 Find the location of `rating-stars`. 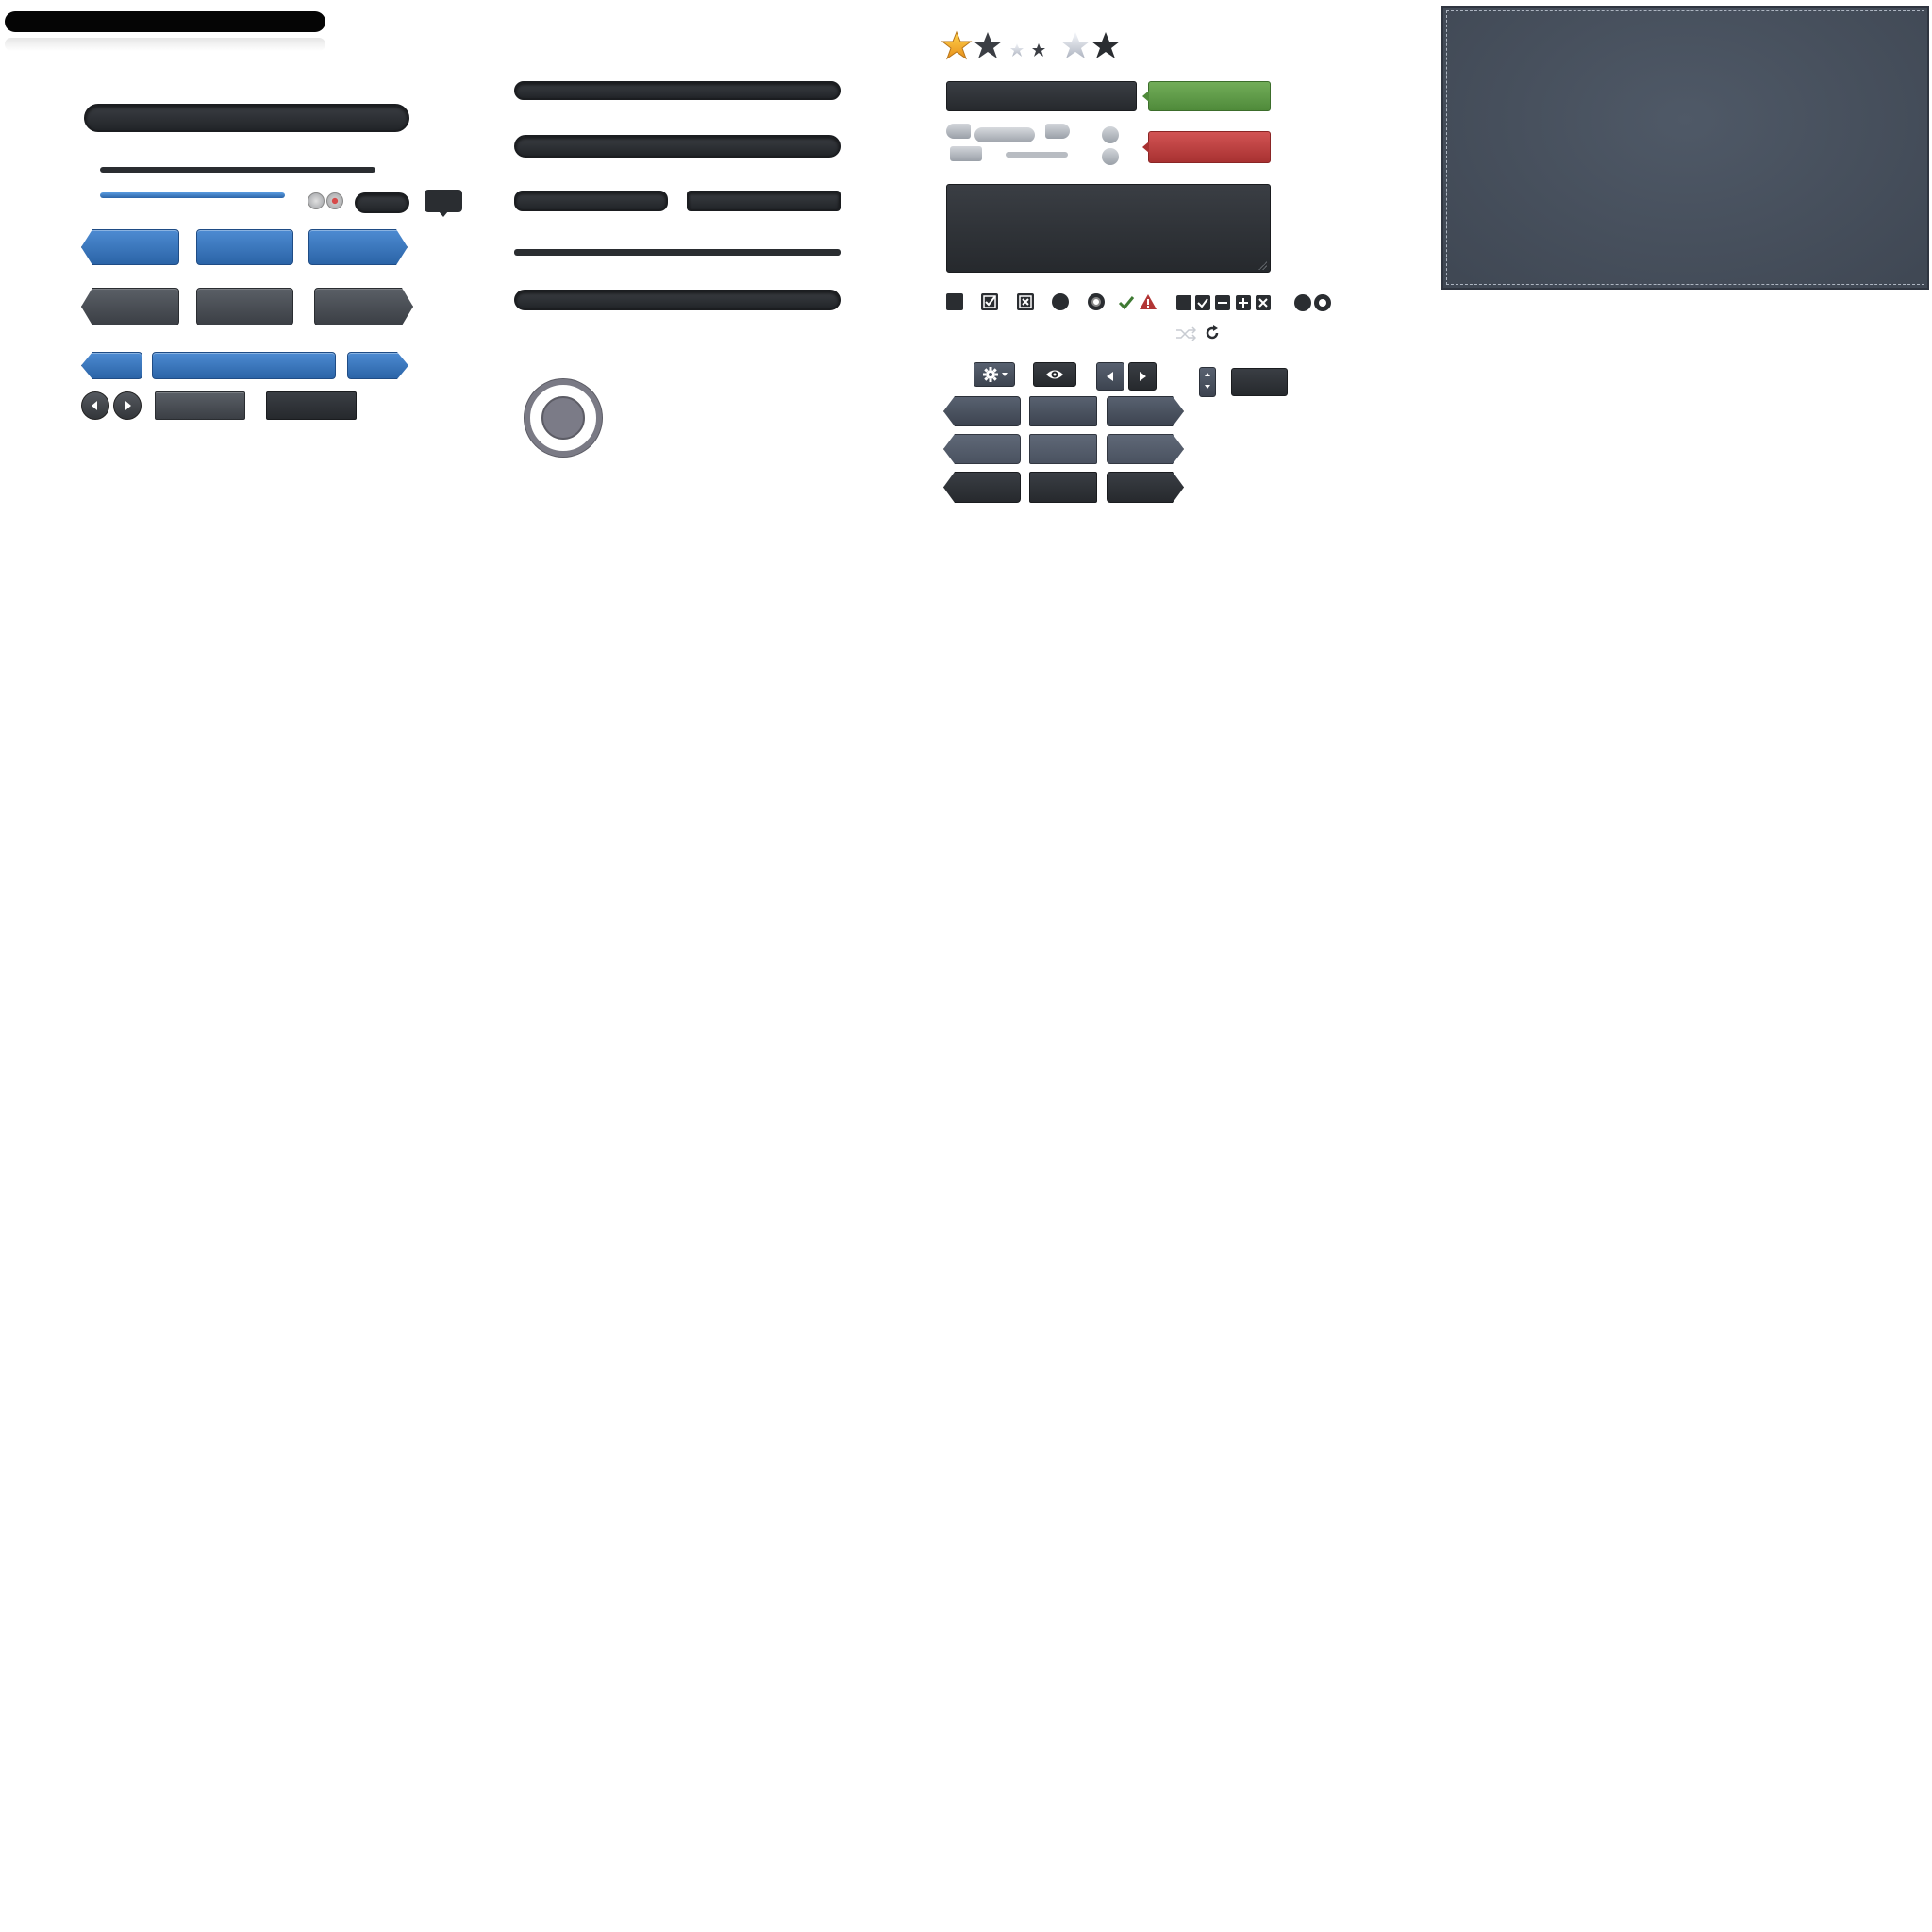

rating-stars is located at coordinates (1035, 48).